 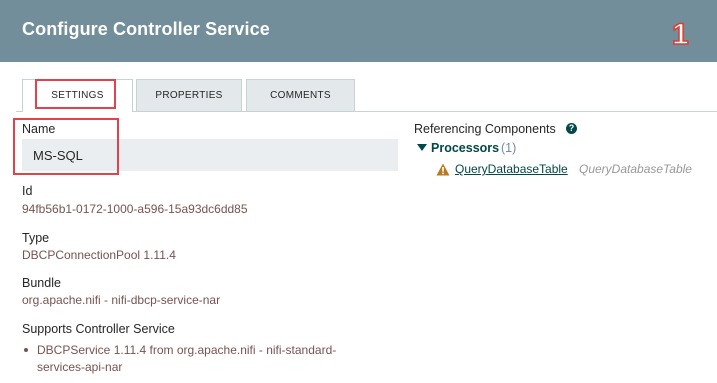 I want to click on tab-properties: PROPERTIES, so click(x=189, y=95).